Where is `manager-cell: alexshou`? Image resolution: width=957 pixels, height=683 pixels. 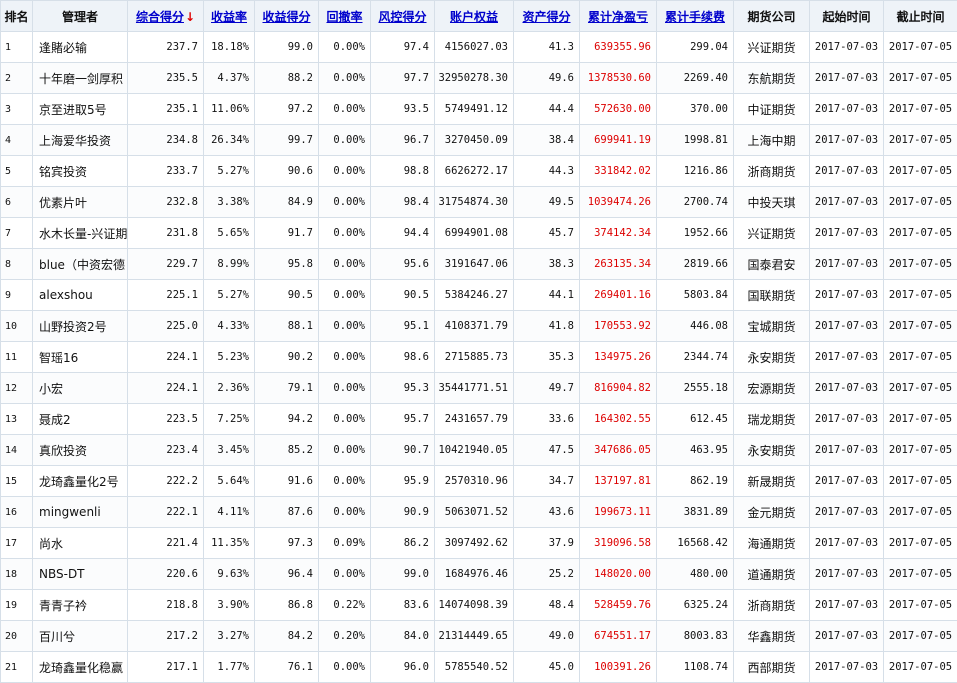
manager-cell: alexshou is located at coordinates (80, 295).